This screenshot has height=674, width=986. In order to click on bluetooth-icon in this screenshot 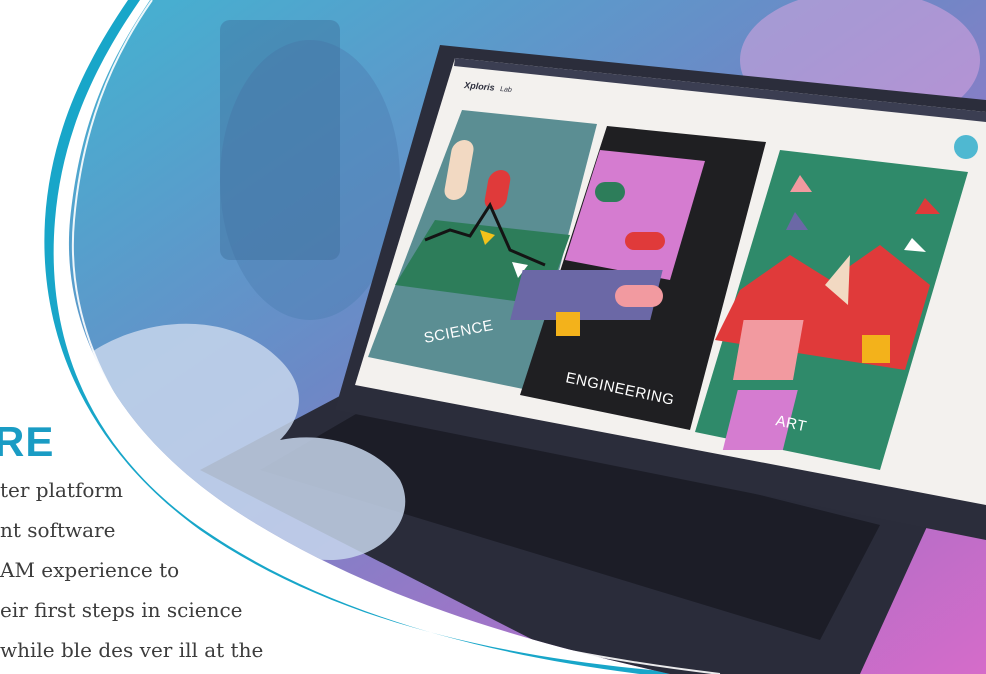, I will do `click(966, 147)`.